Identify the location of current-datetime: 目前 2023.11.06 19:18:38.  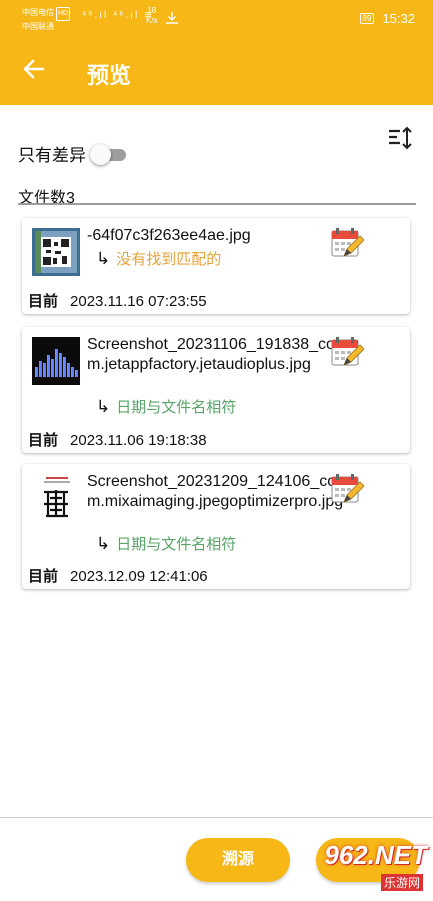
(117, 439).